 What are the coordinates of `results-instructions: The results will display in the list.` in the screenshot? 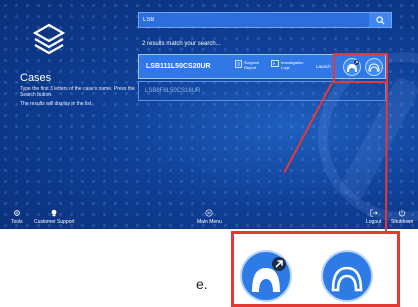 It's located at (56, 104).